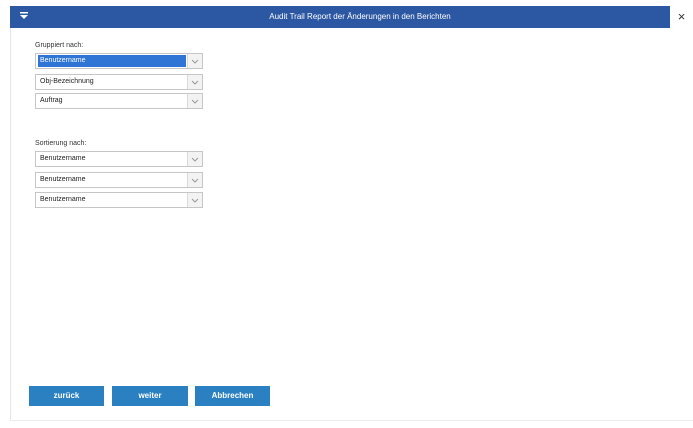 This screenshot has width=693, height=428. I want to click on grouping-select-3-value: Auftrag, so click(51, 100).